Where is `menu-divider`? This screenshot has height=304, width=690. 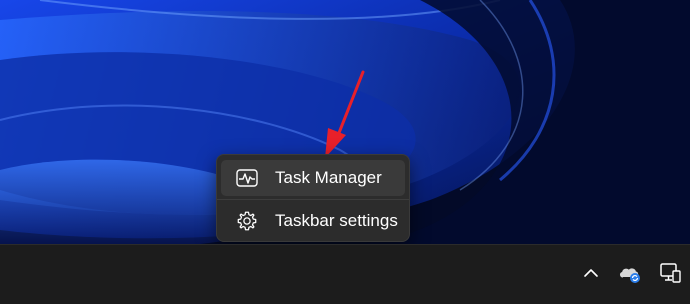
menu-divider is located at coordinates (313, 199).